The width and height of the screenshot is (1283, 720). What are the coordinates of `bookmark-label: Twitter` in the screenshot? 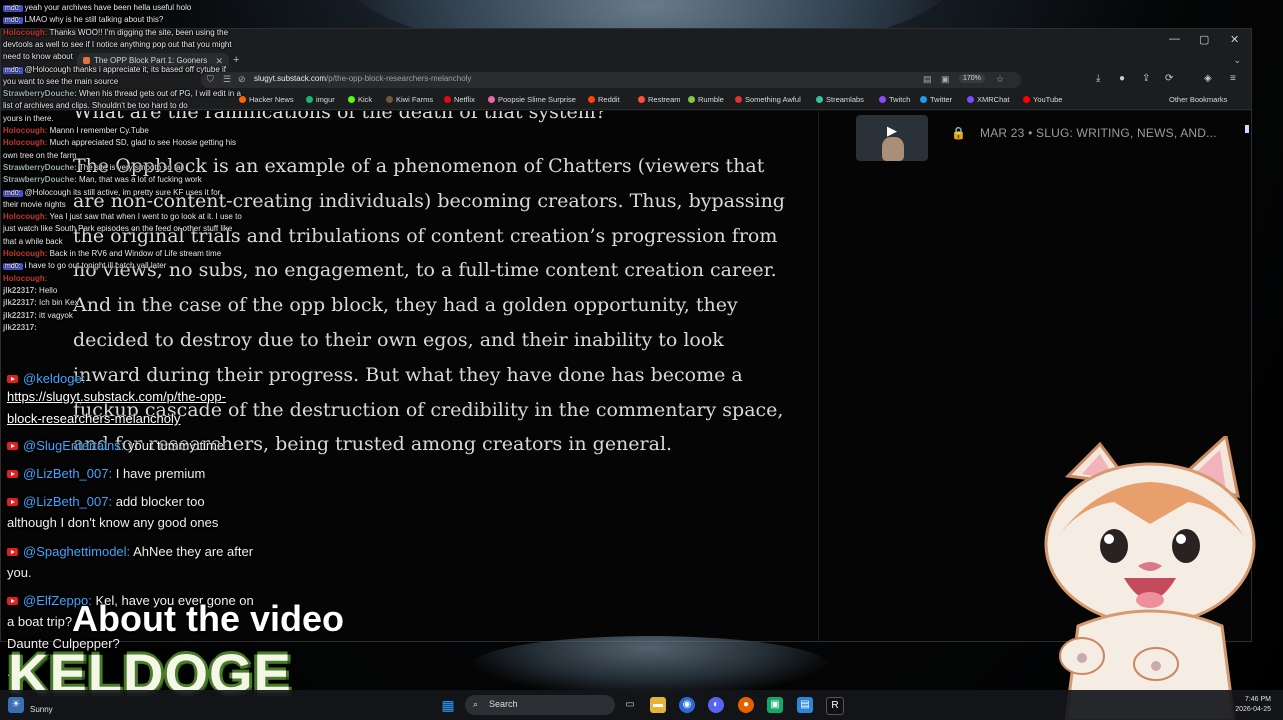 It's located at (941, 99).